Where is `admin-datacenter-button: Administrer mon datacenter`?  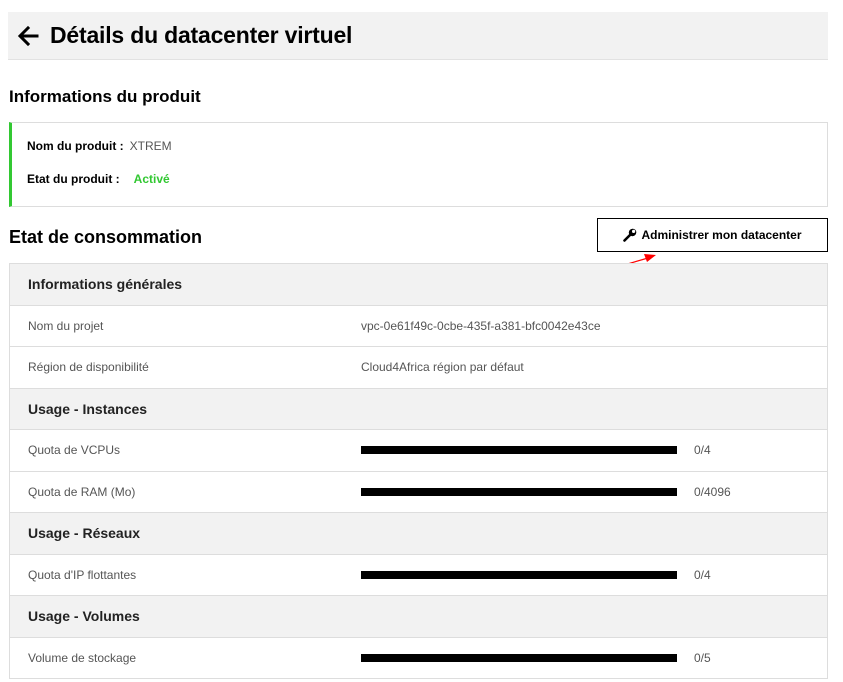
admin-datacenter-button: Administrer mon datacenter is located at coordinates (712, 235).